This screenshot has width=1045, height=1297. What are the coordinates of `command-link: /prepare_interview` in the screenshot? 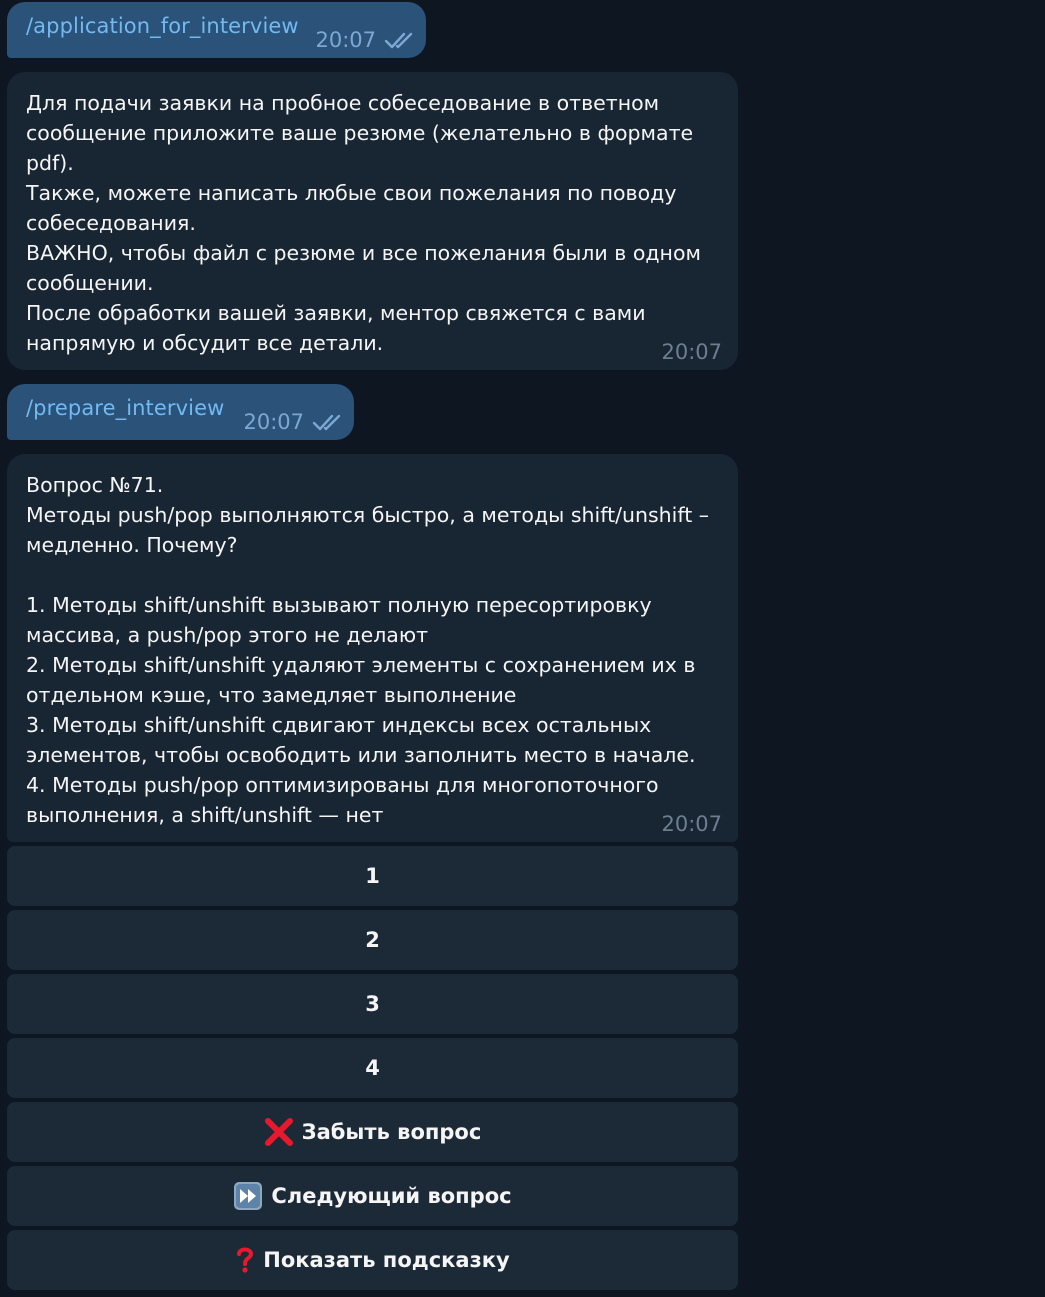 It's located at (125, 408).